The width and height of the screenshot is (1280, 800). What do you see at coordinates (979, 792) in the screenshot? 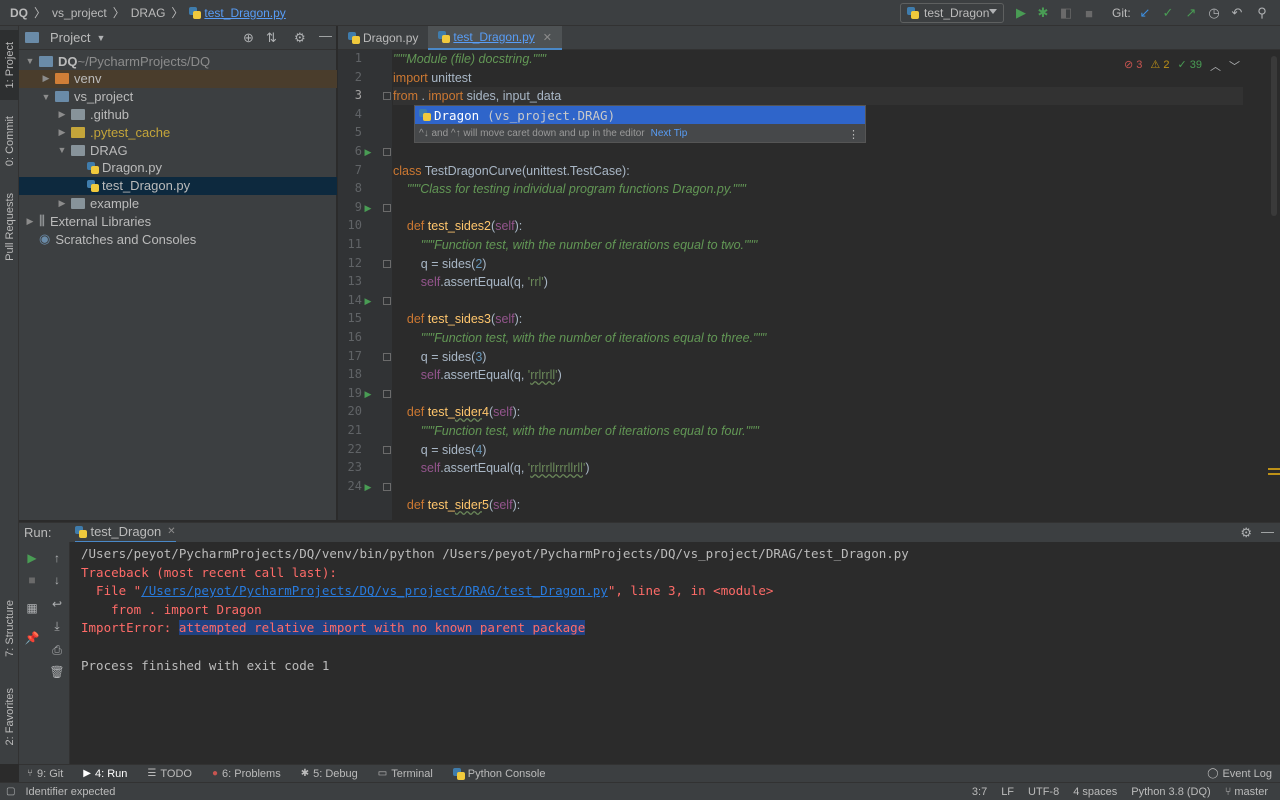
I see `caret-position: 3:7` at bounding box center [979, 792].